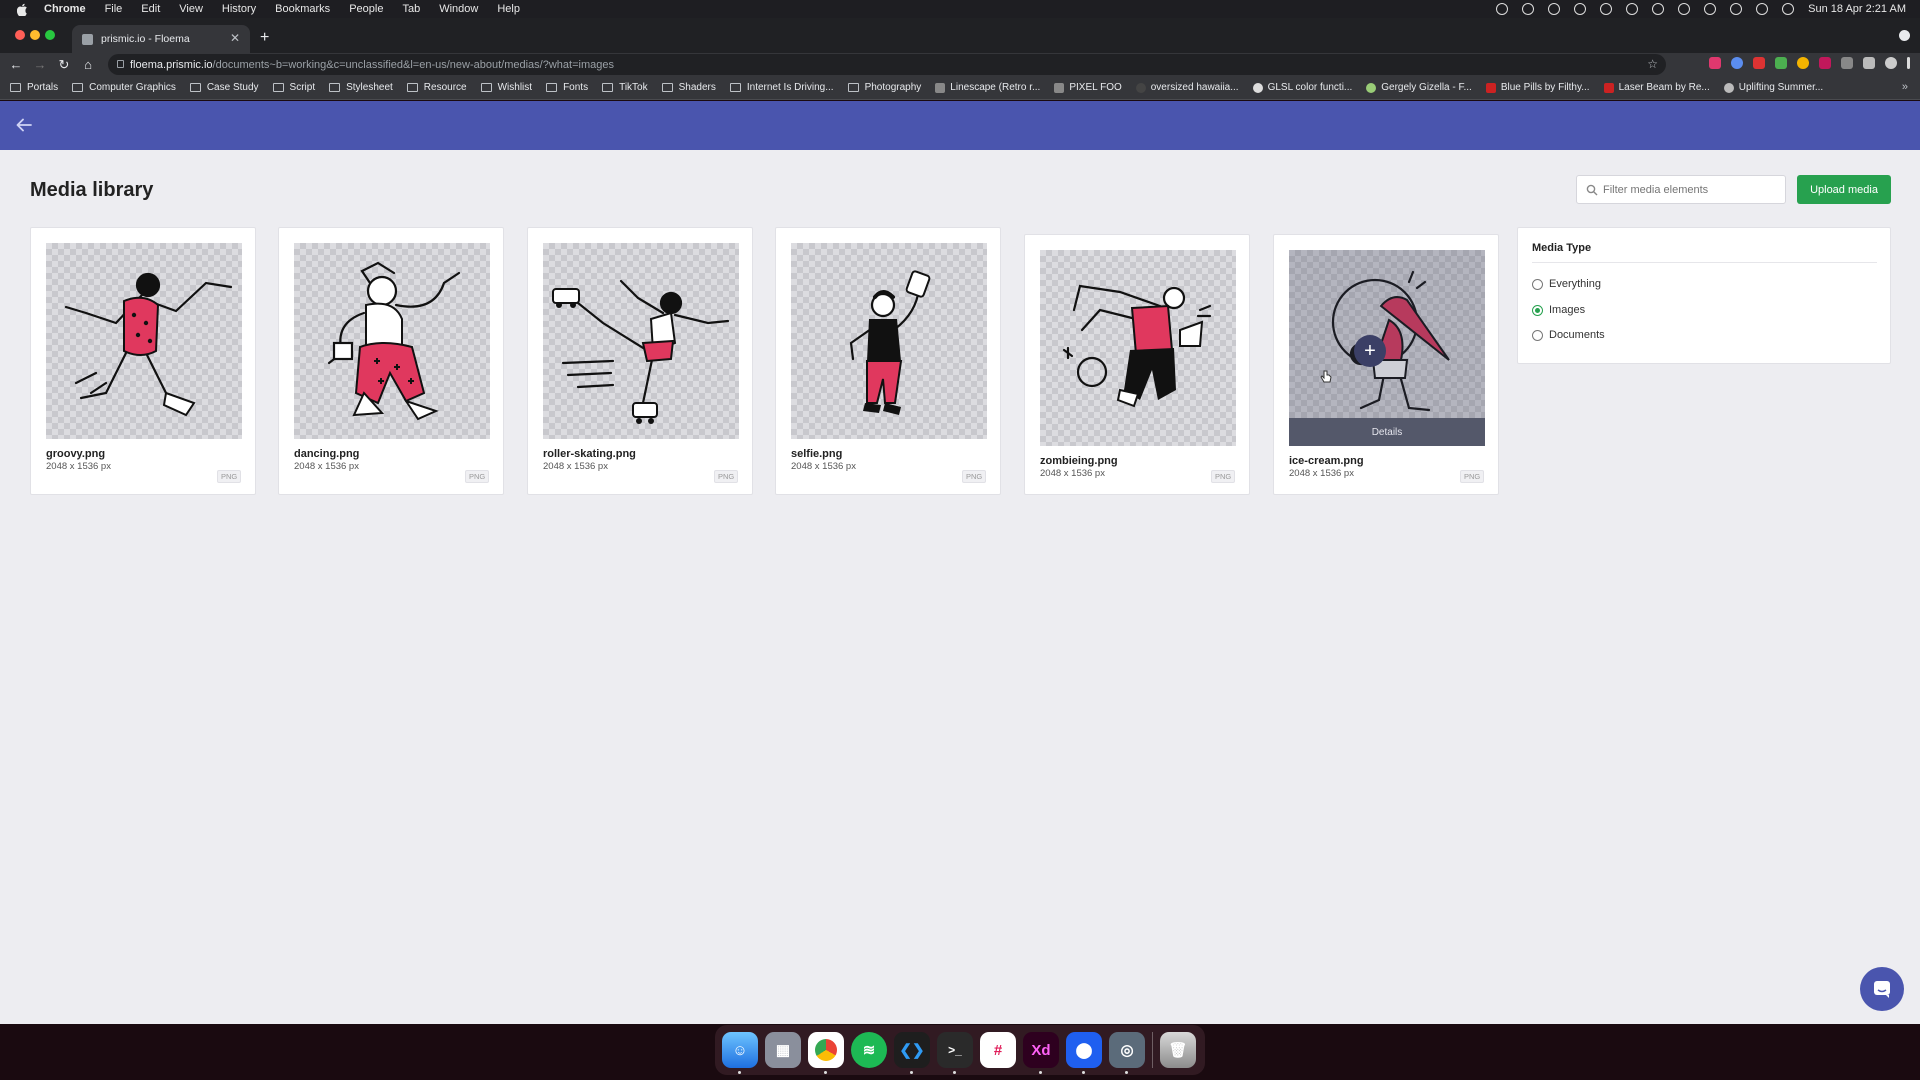  I want to click on filter-search-box, so click(1681, 189).